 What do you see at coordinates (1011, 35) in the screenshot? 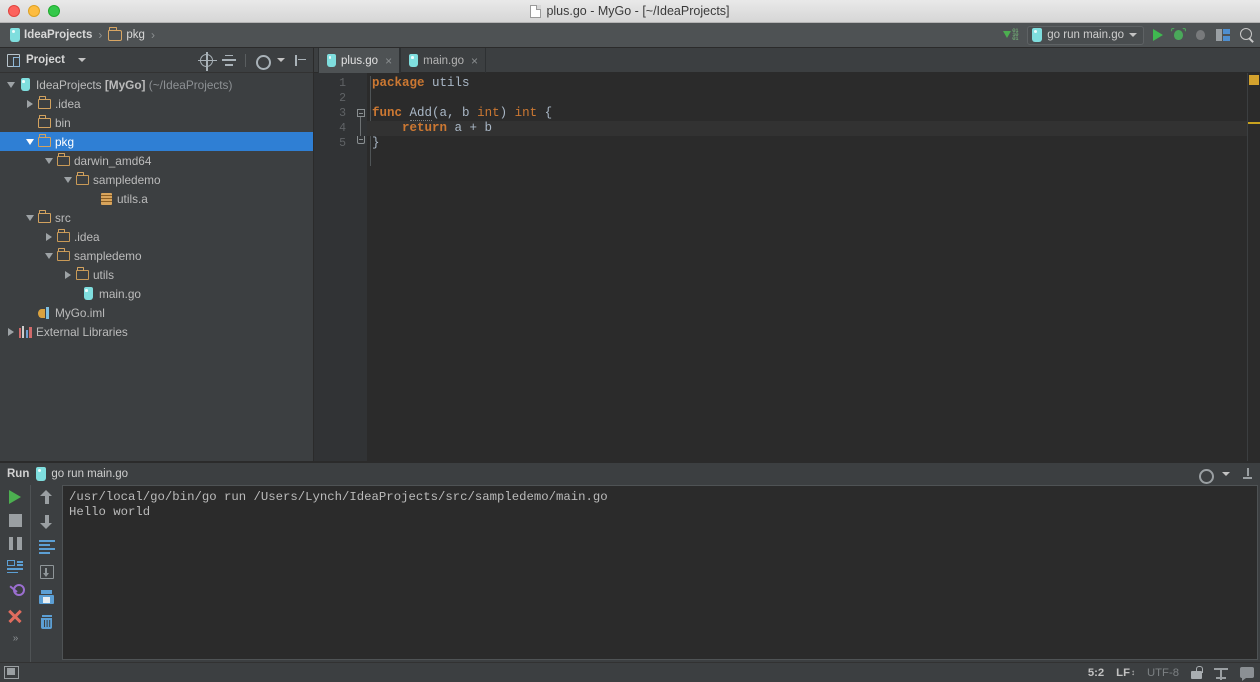
I see `update-project-icon: 01 10 01` at bounding box center [1011, 35].